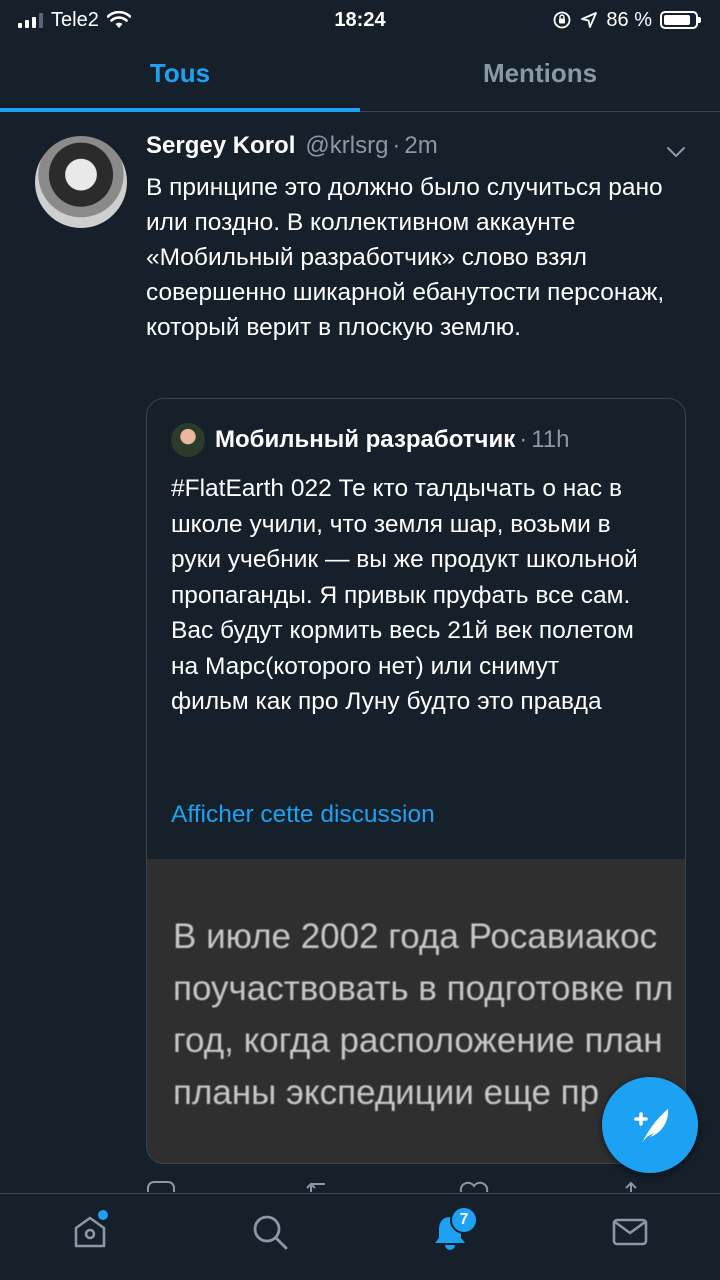  I want to click on battery-fill, so click(677, 20).